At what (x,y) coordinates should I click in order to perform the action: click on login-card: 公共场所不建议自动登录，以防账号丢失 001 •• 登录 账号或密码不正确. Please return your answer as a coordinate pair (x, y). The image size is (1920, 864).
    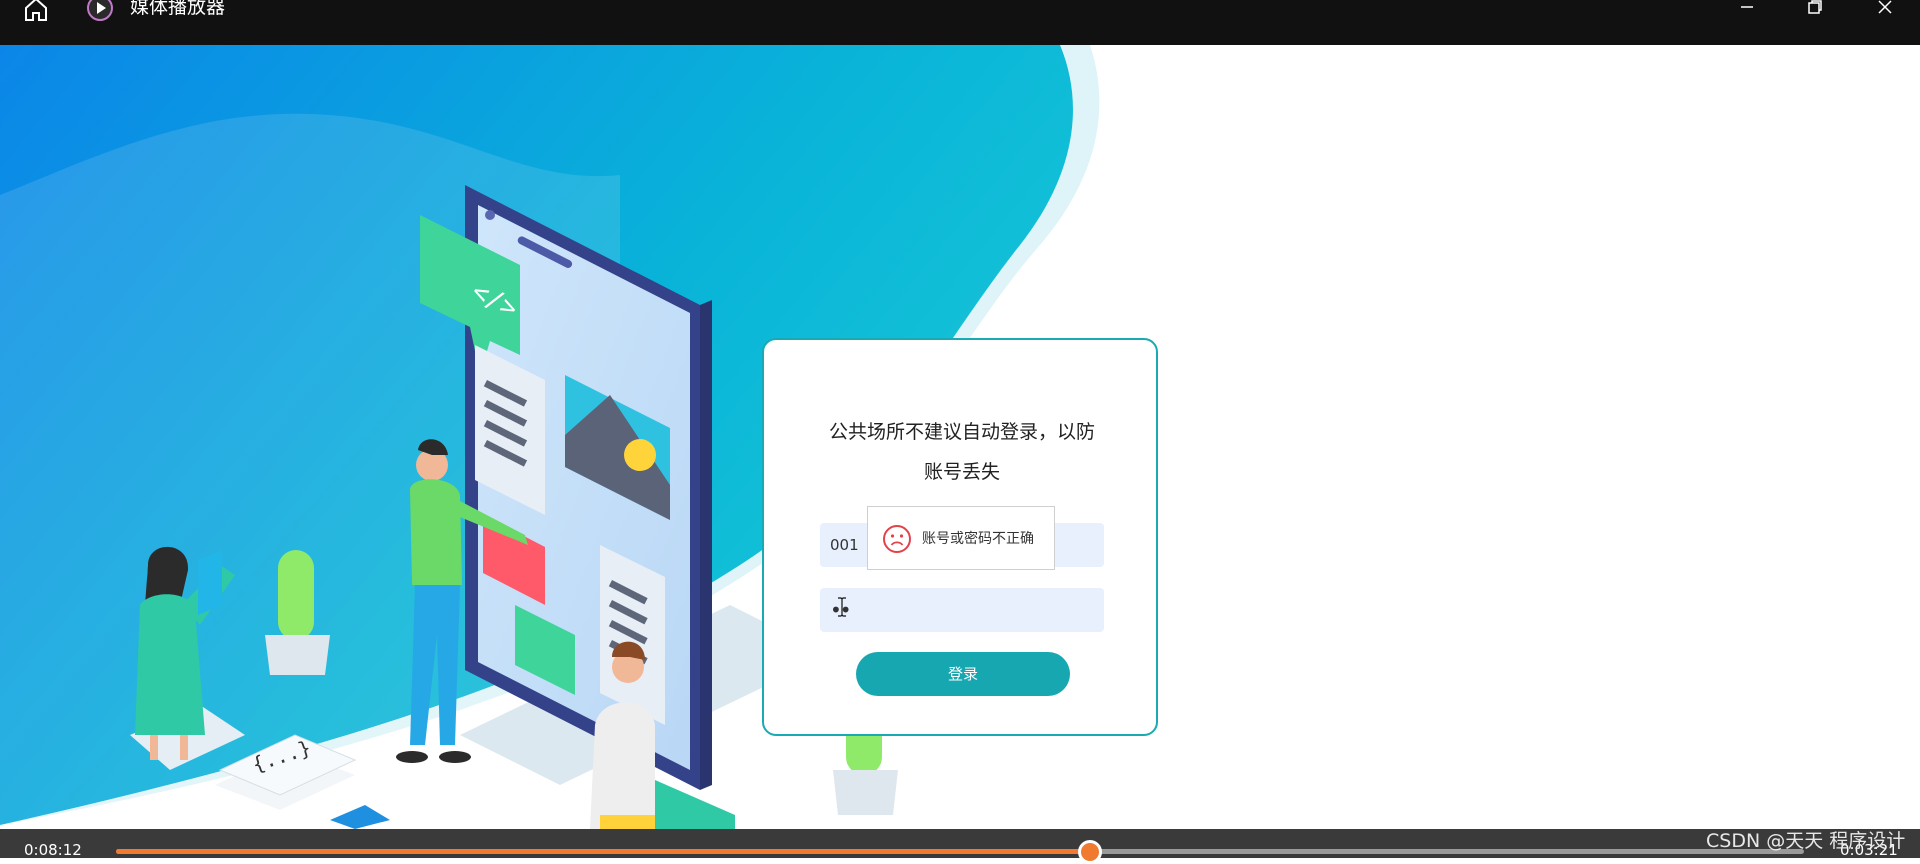
    Looking at the image, I should click on (960, 537).